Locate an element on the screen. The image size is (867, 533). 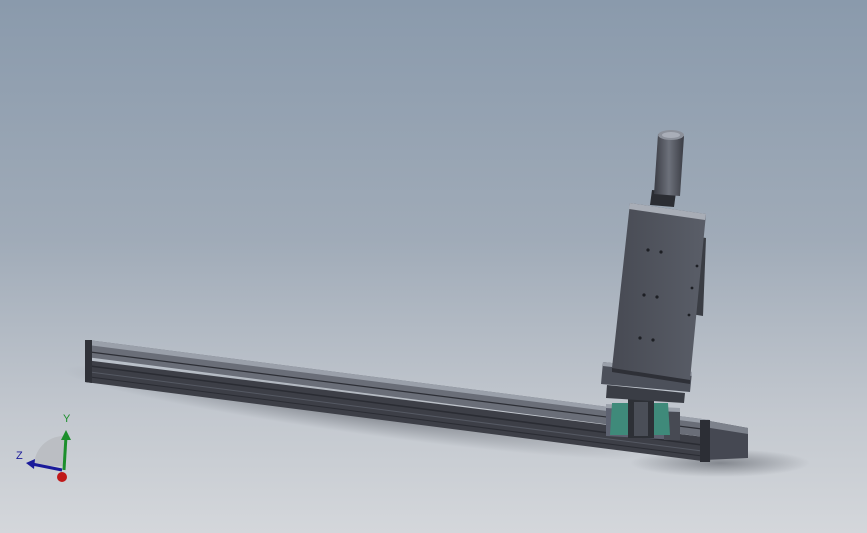
z-axis-label: Z is located at coordinates (19, 456).